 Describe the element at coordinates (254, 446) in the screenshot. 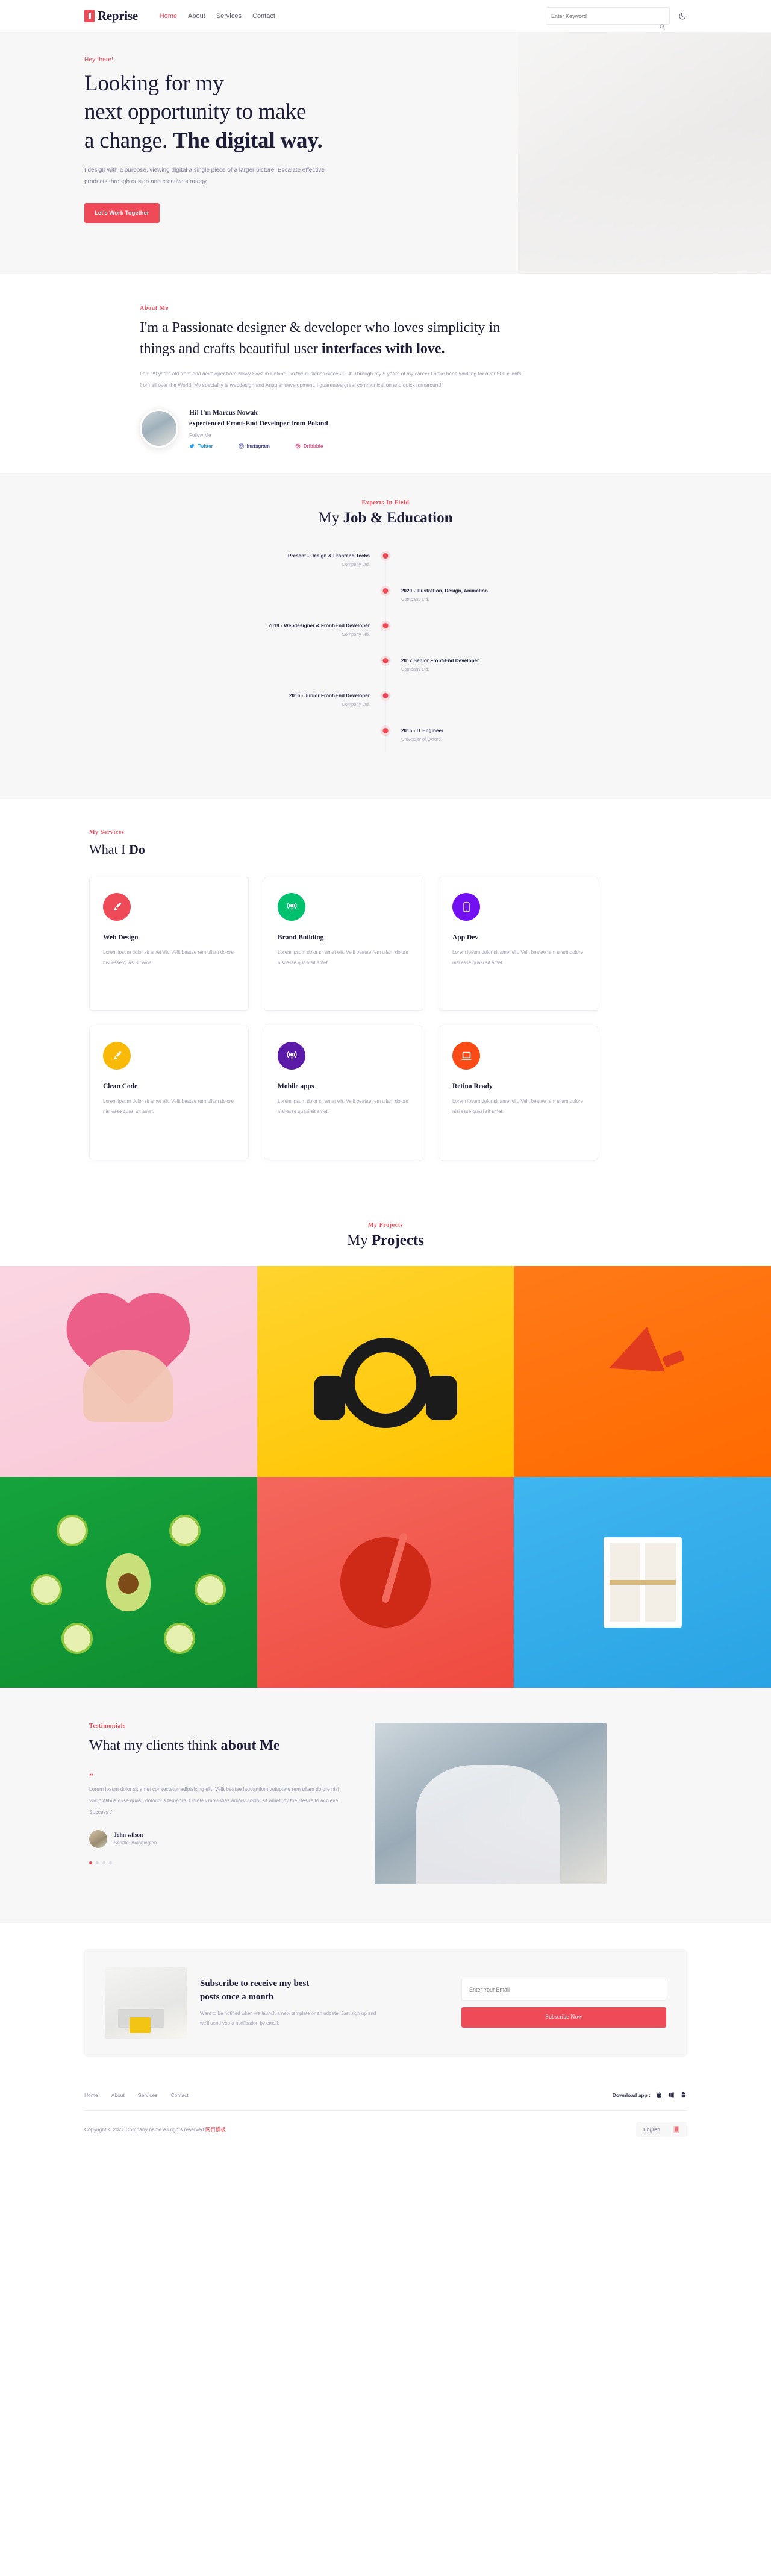

I see `social-link-instagram: Instagram` at that location.